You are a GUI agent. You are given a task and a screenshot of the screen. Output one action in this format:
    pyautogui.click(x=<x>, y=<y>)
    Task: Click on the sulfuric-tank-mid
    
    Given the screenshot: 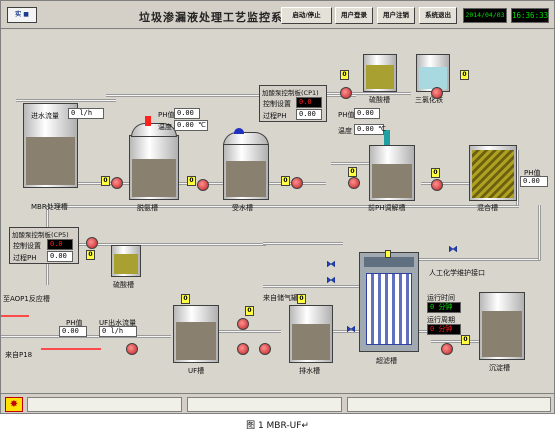 What is the action you would take?
    pyautogui.click(x=126, y=261)
    